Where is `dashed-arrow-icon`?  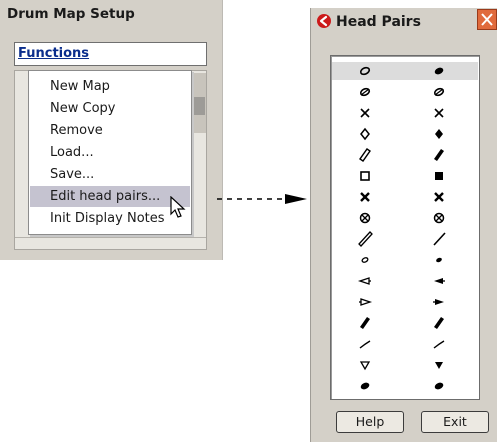 dashed-arrow-icon is located at coordinates (262, 199).